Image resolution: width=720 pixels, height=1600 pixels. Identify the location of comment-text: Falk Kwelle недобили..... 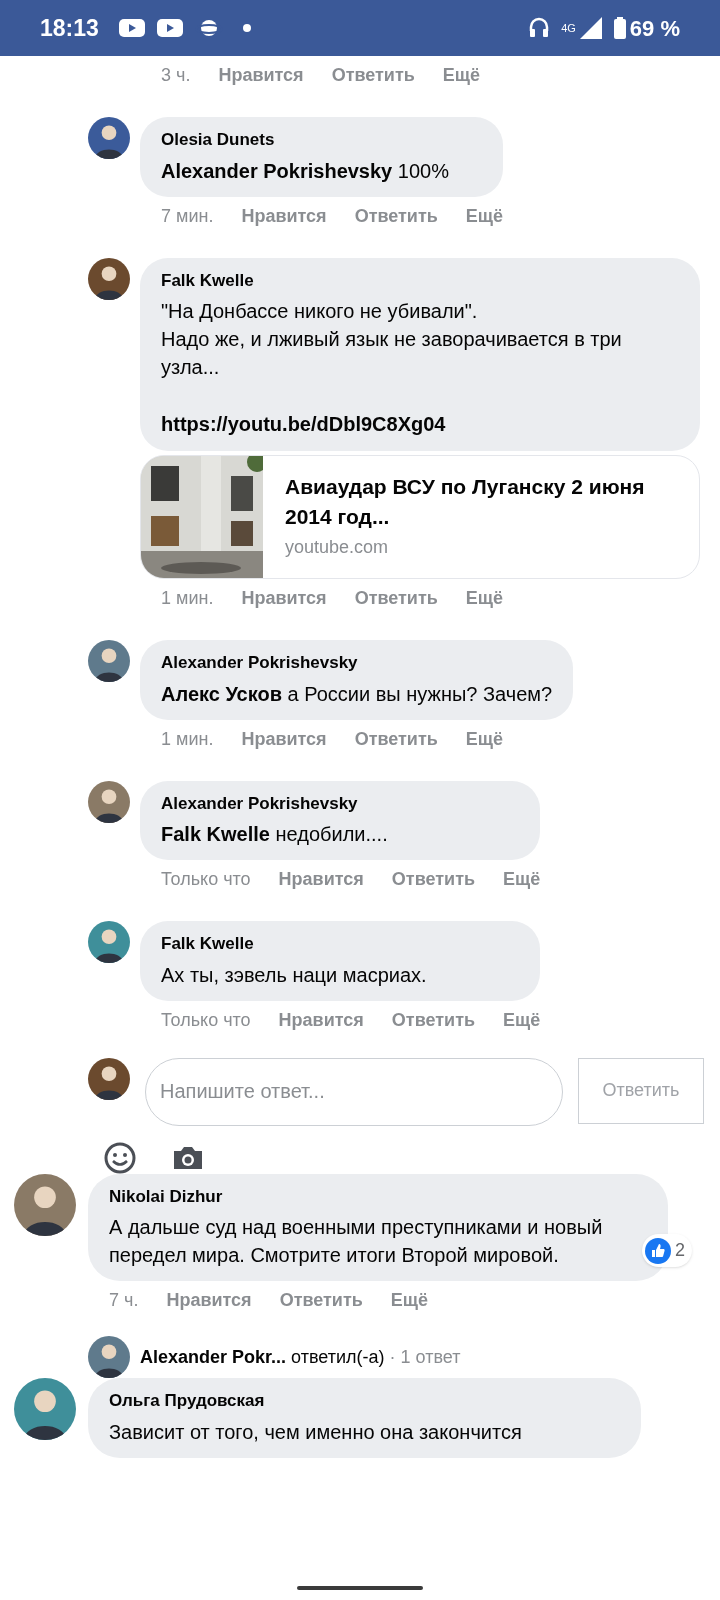
(275, 834).